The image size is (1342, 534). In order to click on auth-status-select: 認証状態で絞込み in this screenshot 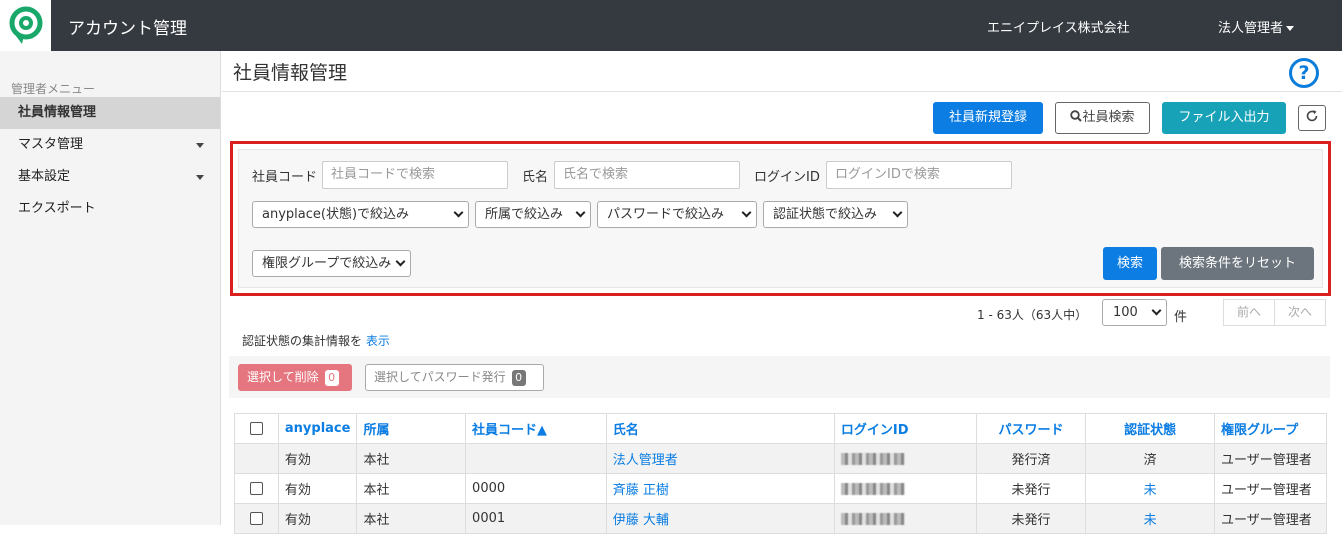, I will do `click(835, 214)`.